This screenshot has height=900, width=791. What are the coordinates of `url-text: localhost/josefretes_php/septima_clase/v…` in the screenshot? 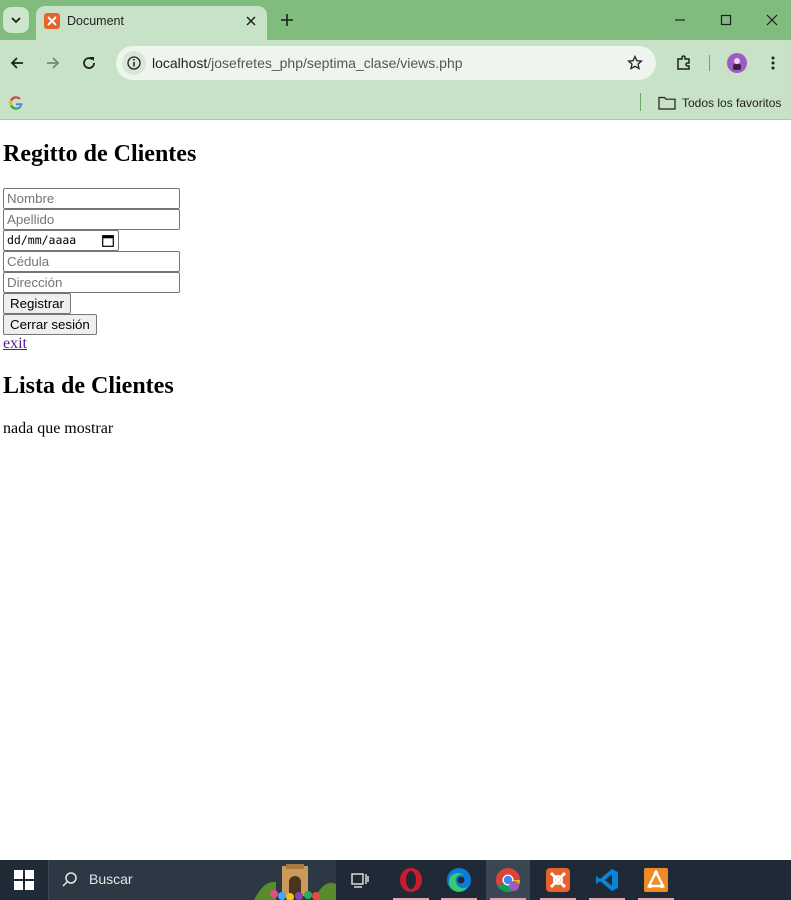 It's located at (307, 63).